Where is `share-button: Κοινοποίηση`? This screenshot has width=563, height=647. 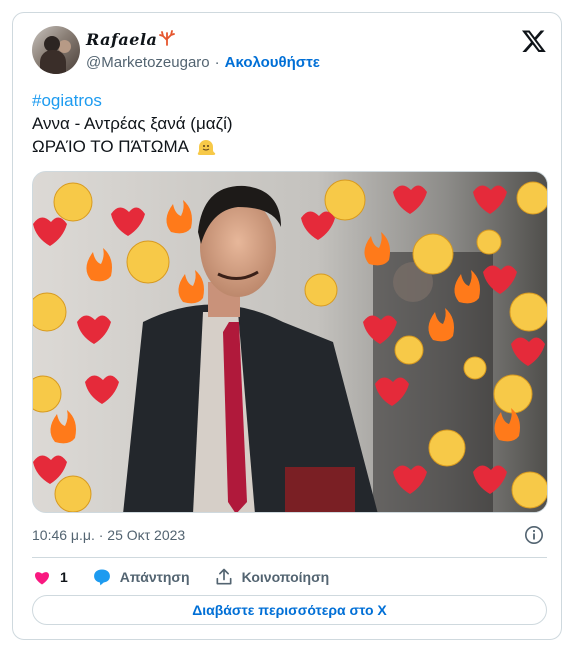 share-button: Κοινοποίηση is located at coordinates (272, 577).